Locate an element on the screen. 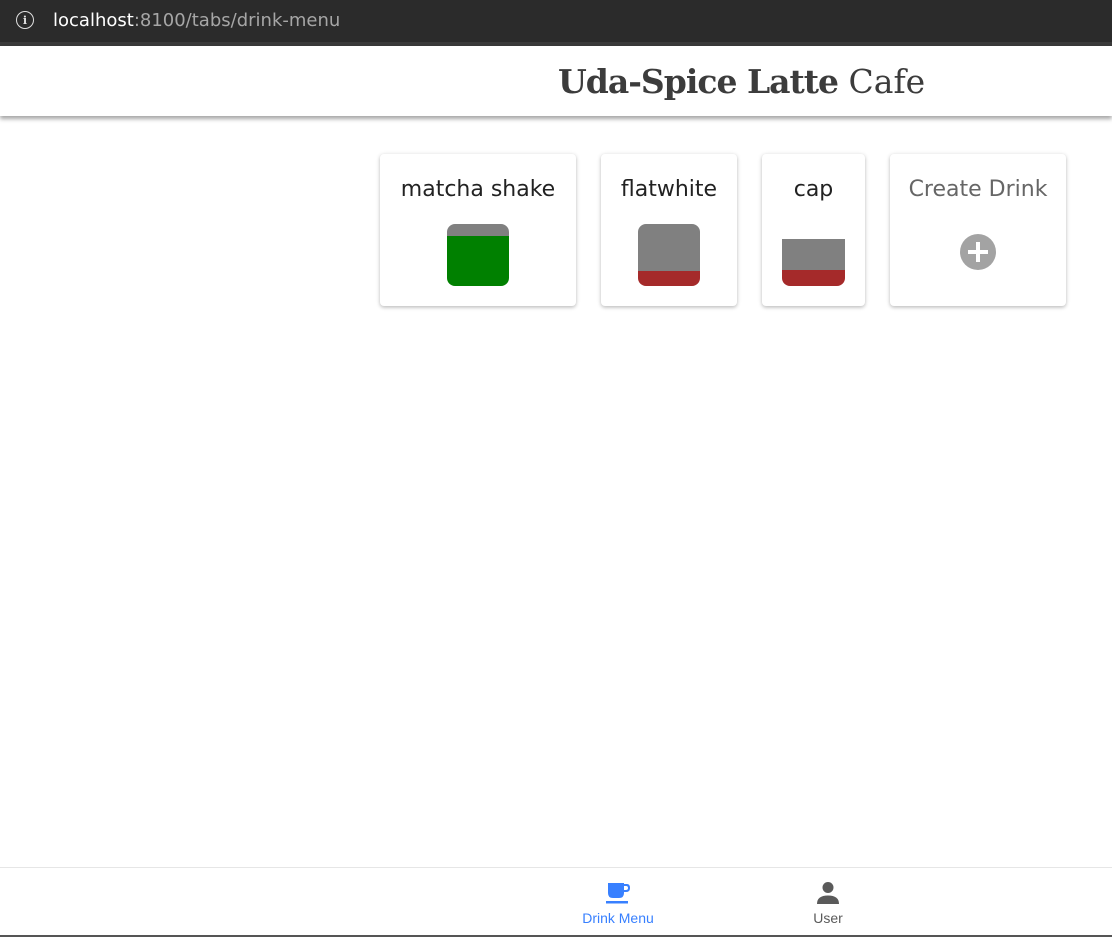  page-title: Uda-Spice Latte Cafe is located at coordinates (741, 82).